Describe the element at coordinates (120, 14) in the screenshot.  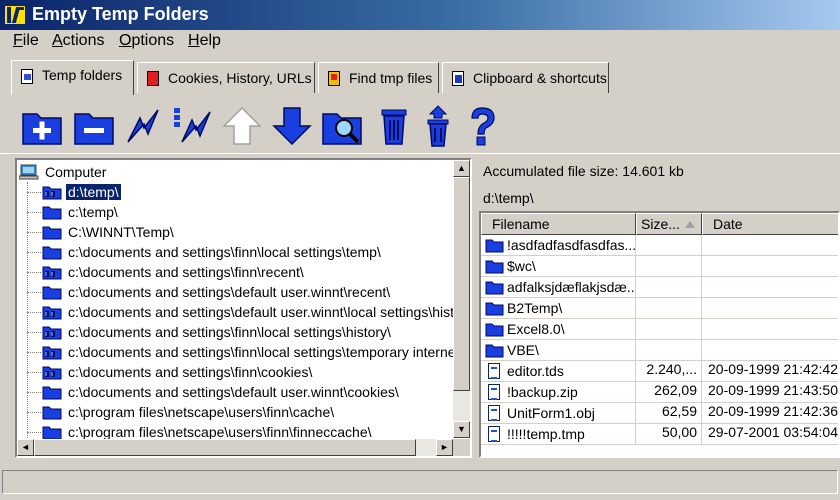
I see `window-title: Empty Temp Folders` at that location.